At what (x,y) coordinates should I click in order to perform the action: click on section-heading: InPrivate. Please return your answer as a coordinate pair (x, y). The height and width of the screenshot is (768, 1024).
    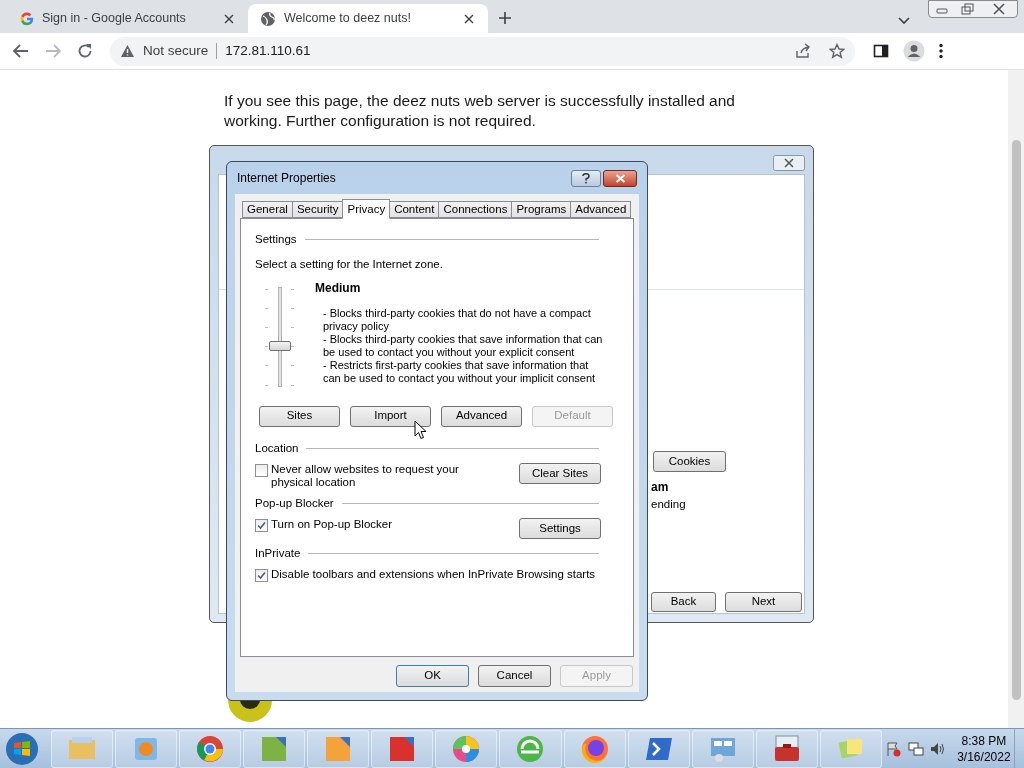
    Looking at the image, I should click on (278, 553).